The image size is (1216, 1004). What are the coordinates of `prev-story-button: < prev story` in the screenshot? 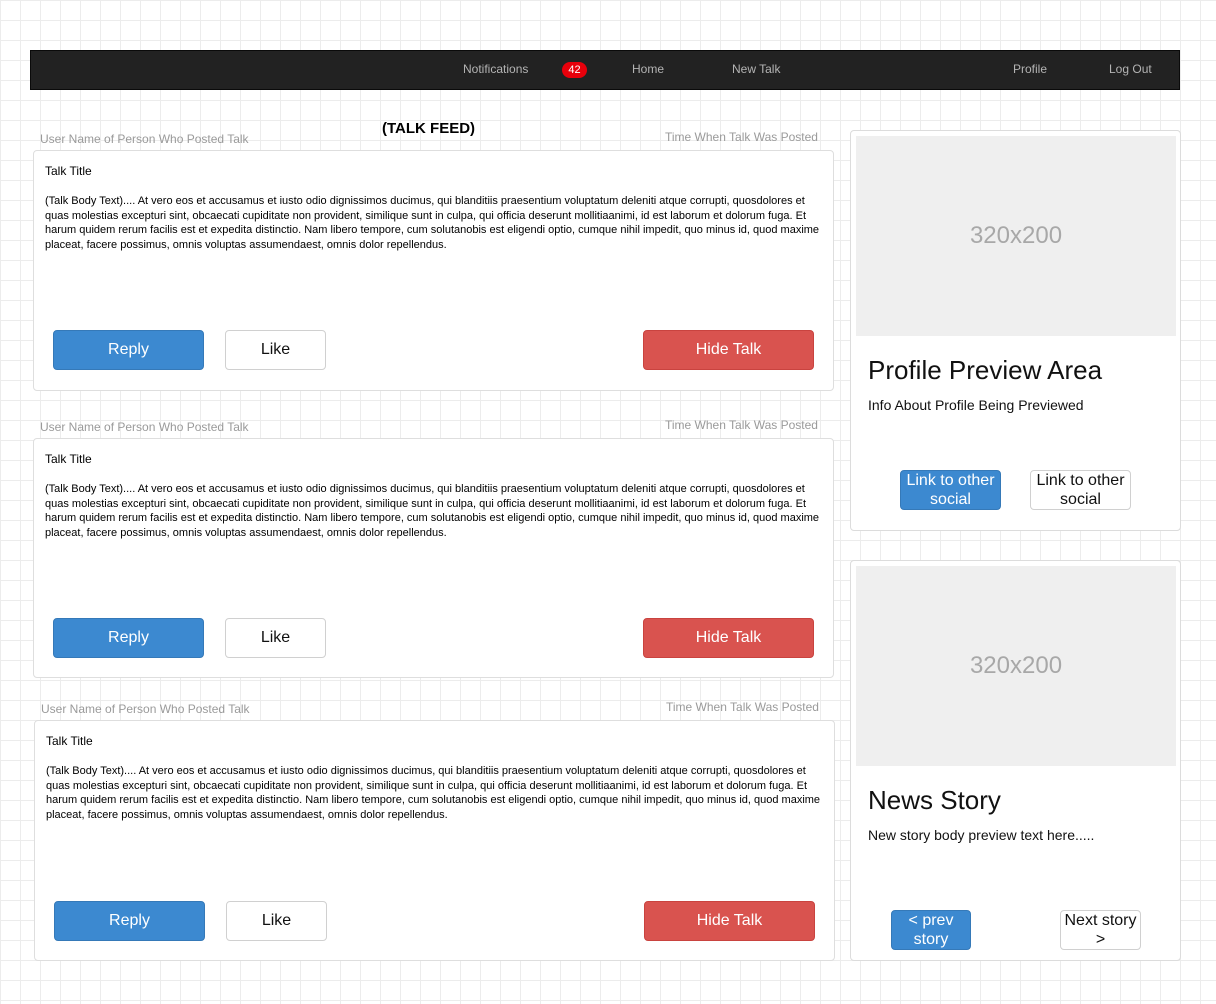 It's located at (931, 930).